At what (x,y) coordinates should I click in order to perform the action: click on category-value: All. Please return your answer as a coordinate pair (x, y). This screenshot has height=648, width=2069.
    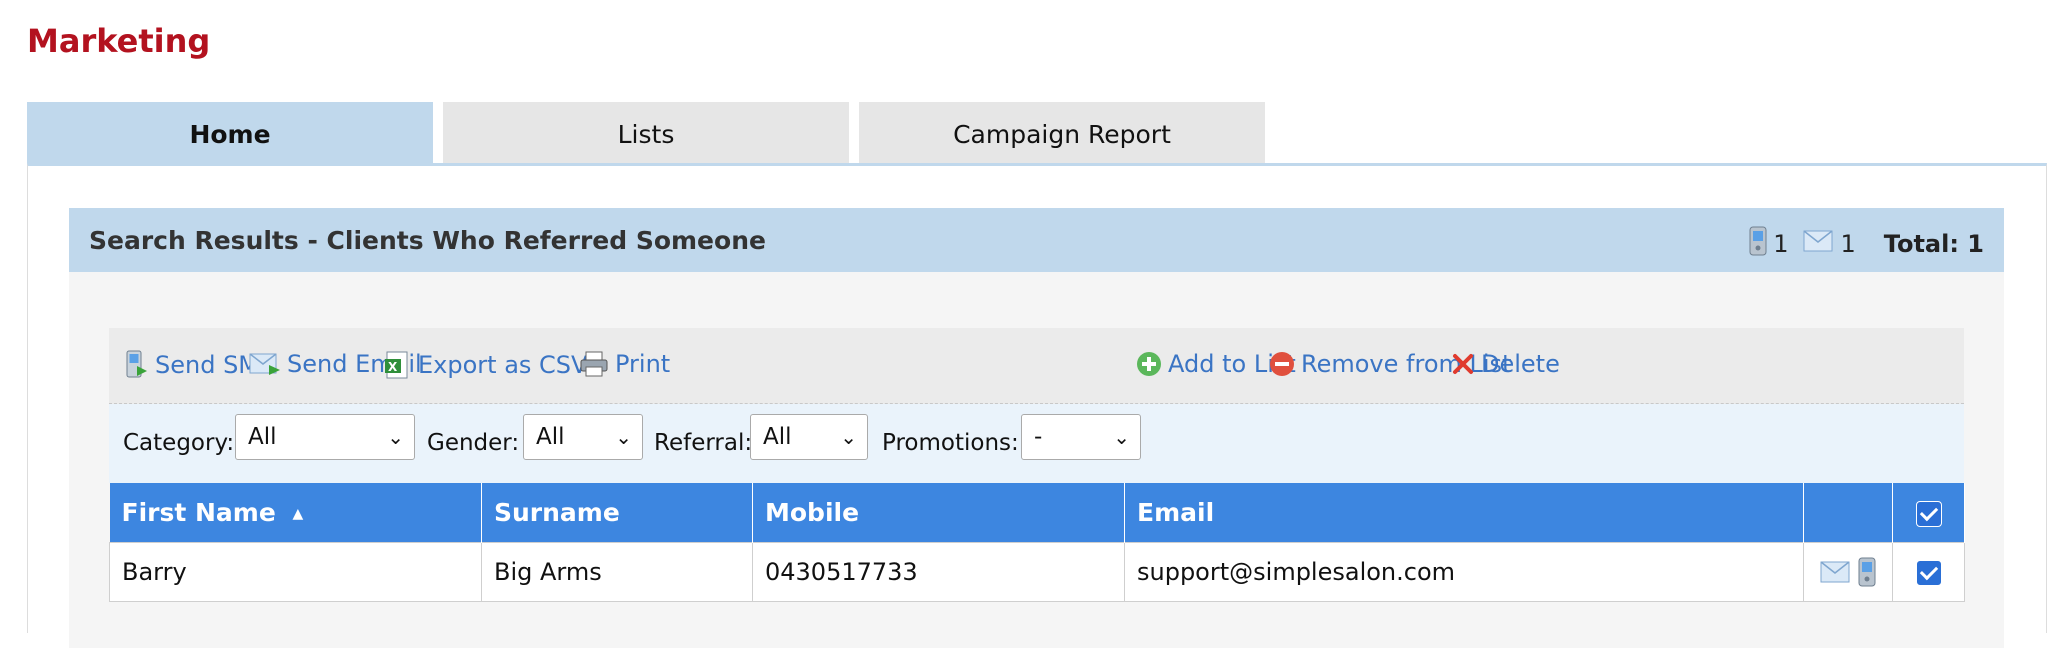
    Looking at the image, I should click on (262, 437).